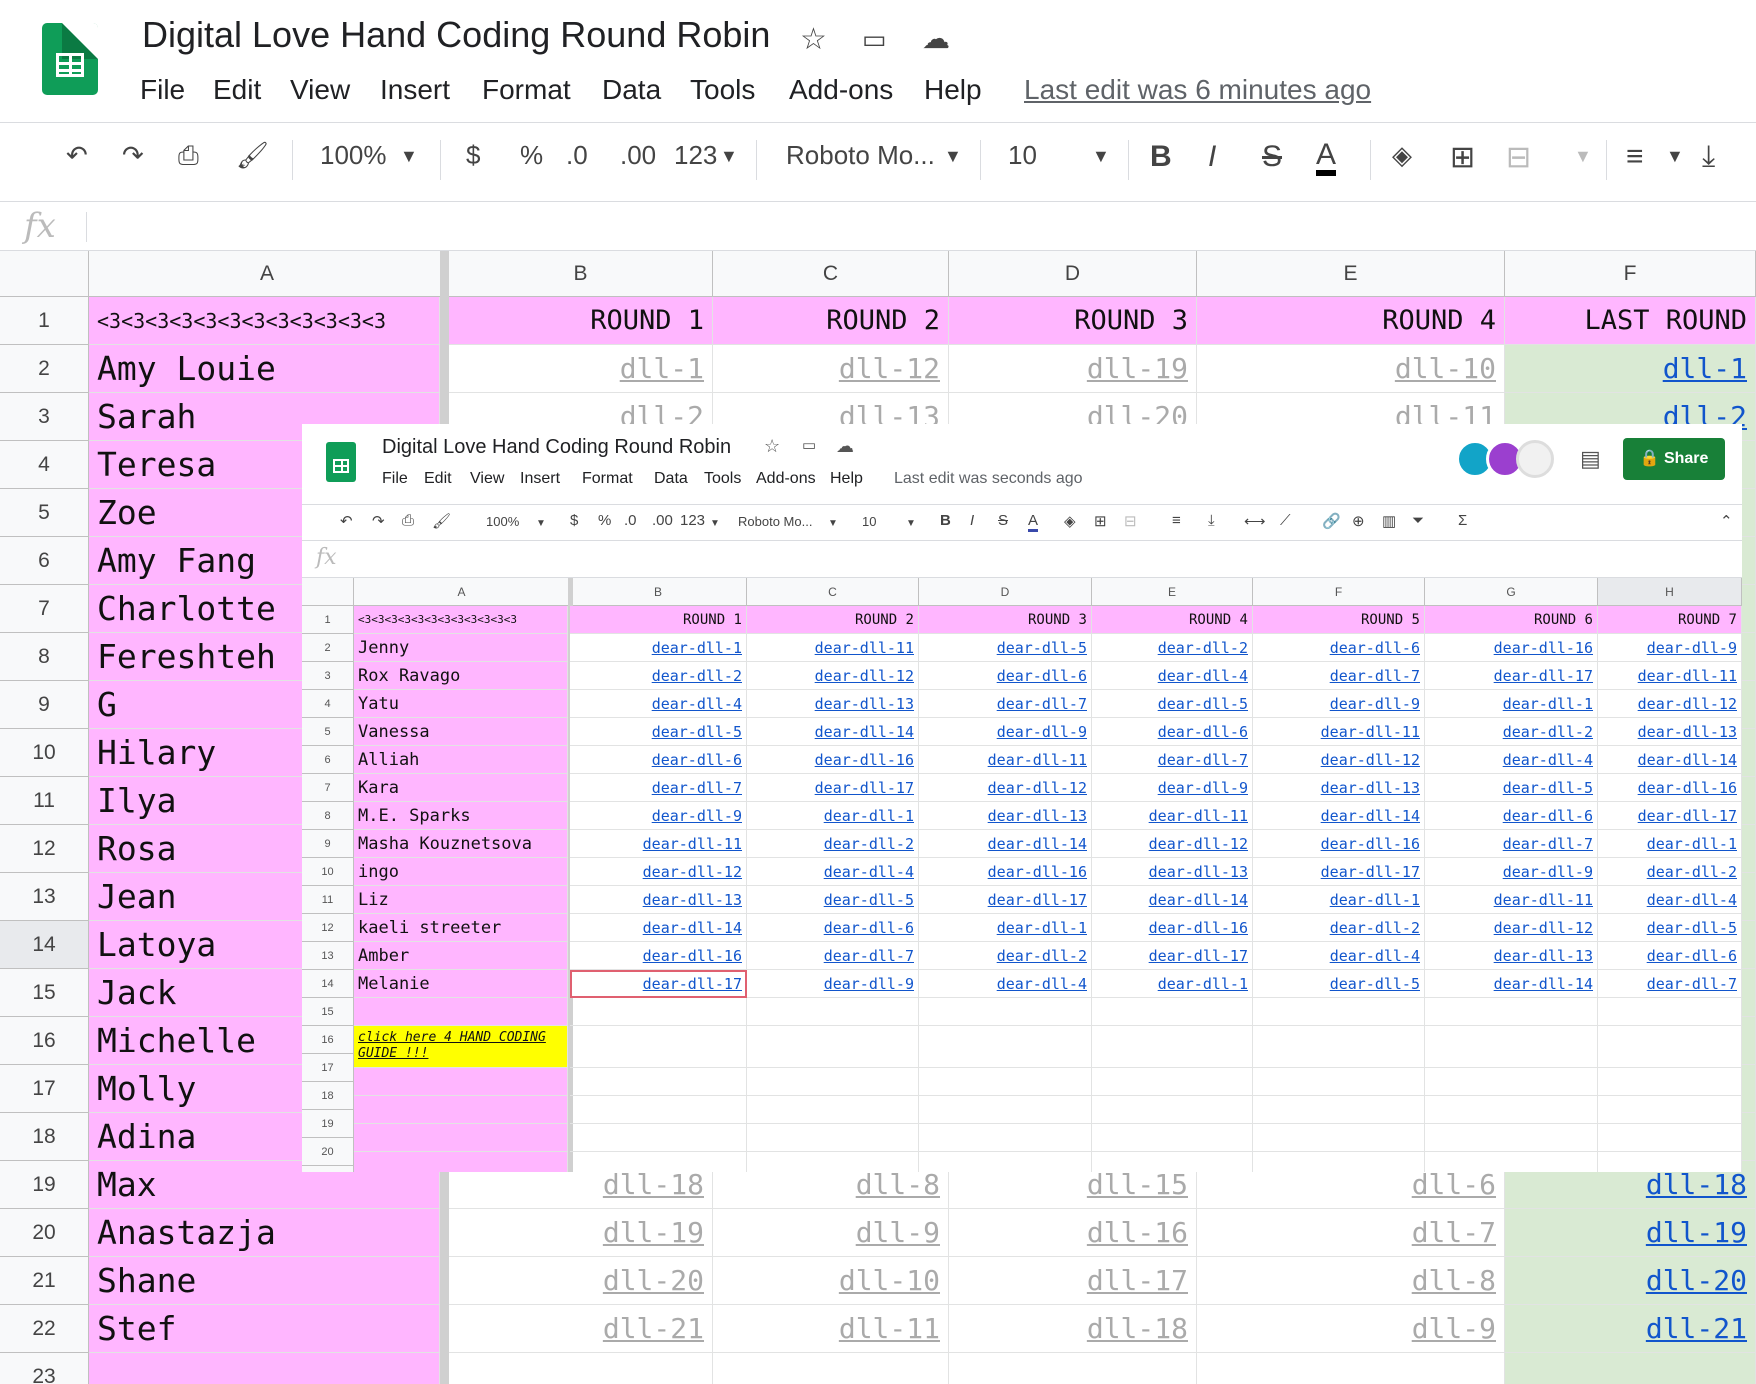 The width and height of the screenshot is (1756, 1384). I want to click on row-header: 12, so click(44, 849).